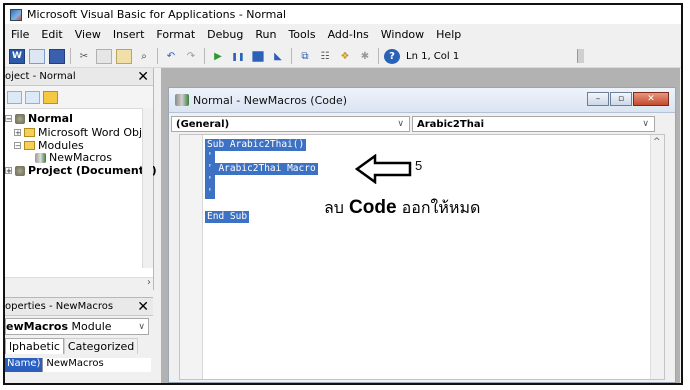  What do you see at coordinates (124, 56) in the screenshot?
I see `paste-icon` at bounding box center [124, 56].